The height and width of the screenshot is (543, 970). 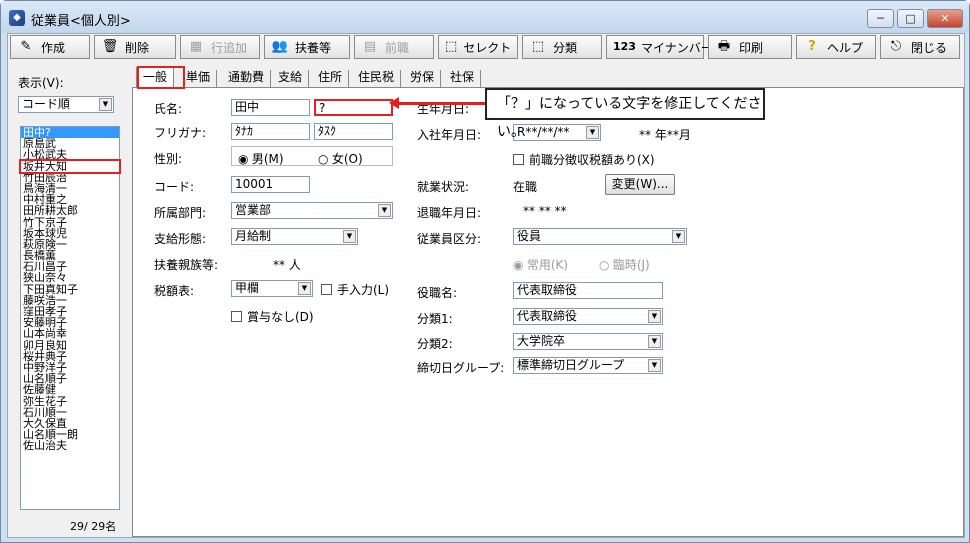 I want to click on position-label: 役職名:, so click(x=437, y=293).